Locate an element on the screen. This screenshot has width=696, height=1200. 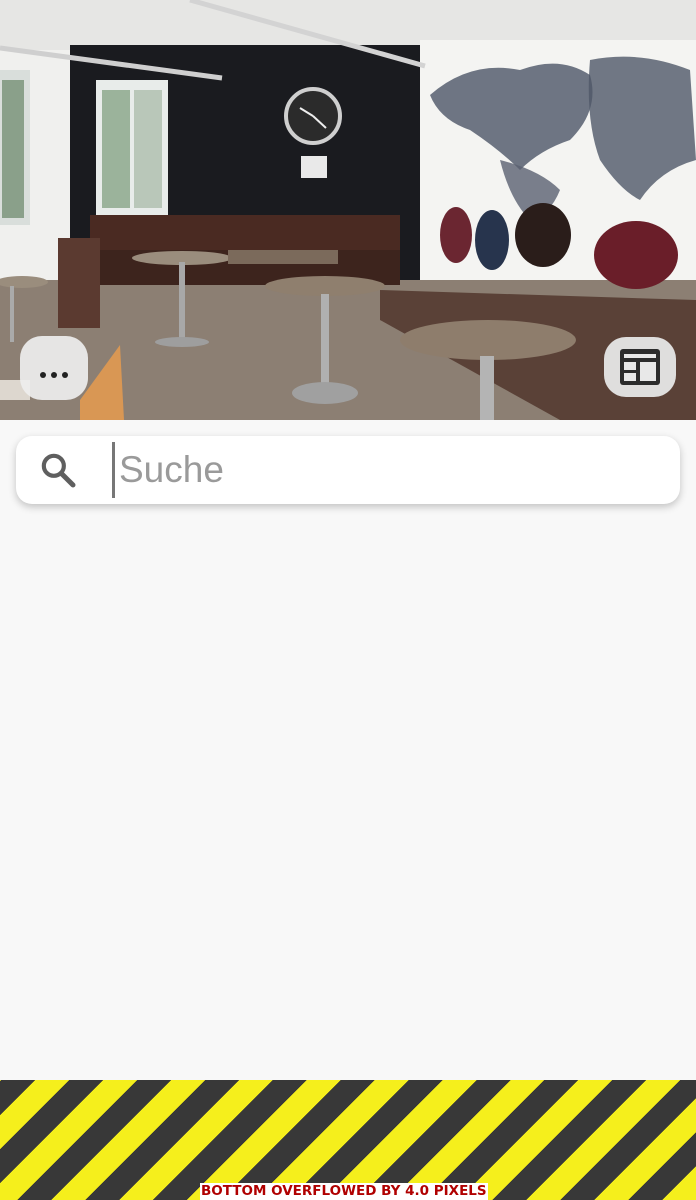
overflow-warning-stripe is located at coordinates (348, 1140).